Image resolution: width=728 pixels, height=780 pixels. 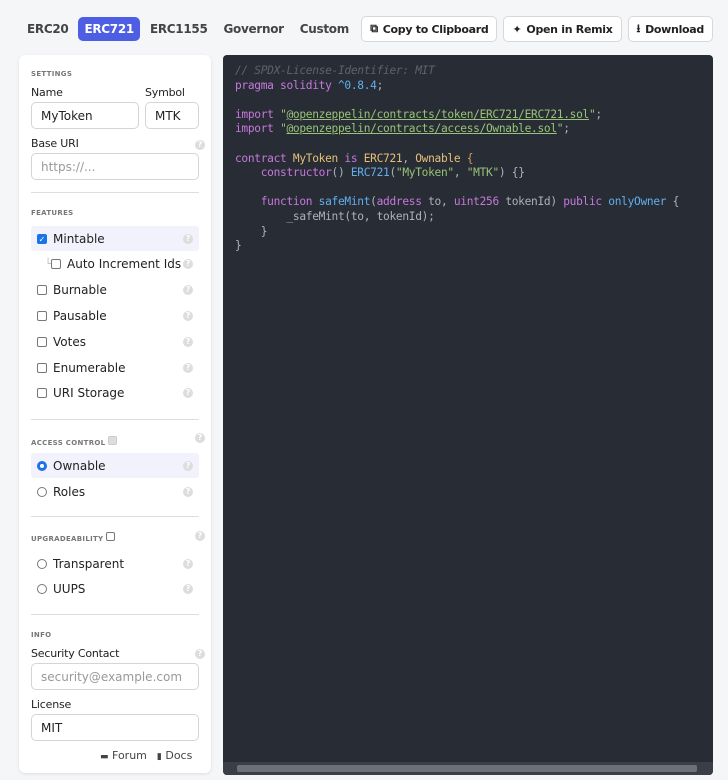 What do you see at coordinates (115, 238) in the screenshot?
I see `feature-mintable: ✓ Mintable?` at bounding box center [115, 238].